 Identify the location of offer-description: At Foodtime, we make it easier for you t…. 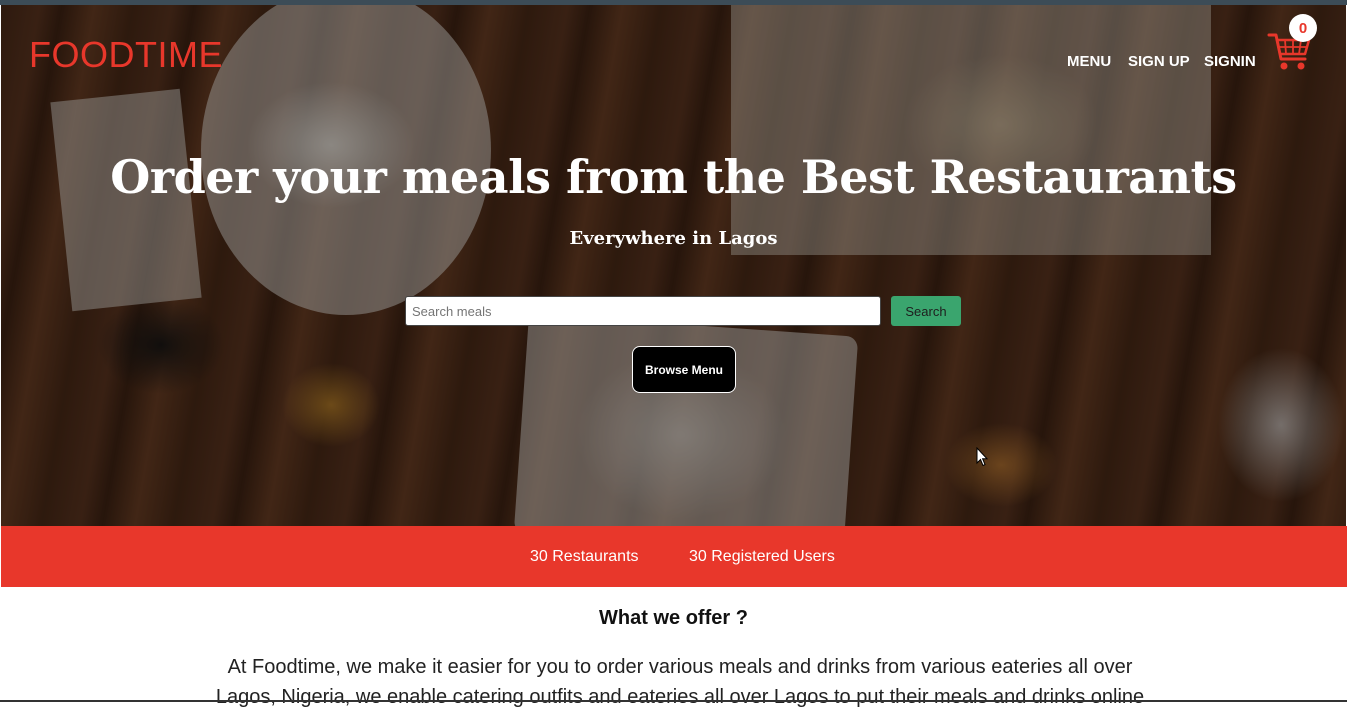
(680, 682).